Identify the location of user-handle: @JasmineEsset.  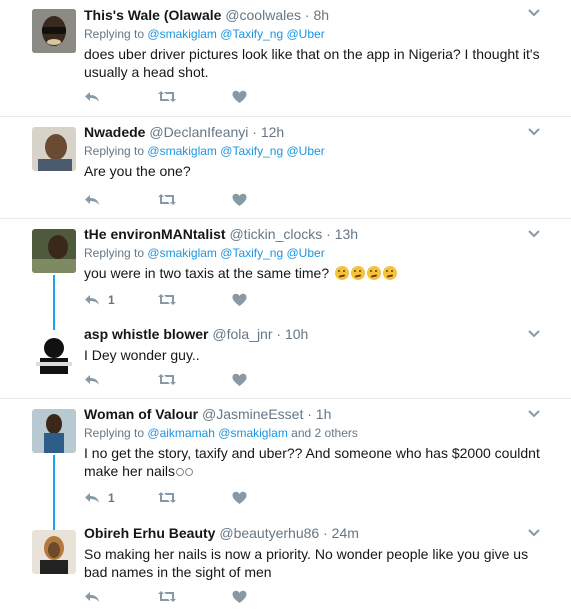
(252, 414).